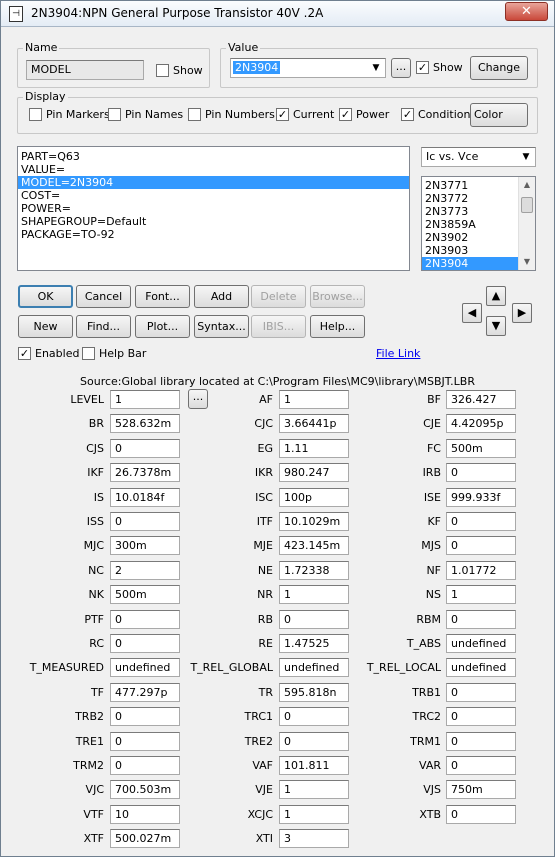 The height and width of the screenshot is (857, 555). Describe the element at coordinates (145, 668) in the screenshot. I see `param-field-t-measured: undefined` at that location.